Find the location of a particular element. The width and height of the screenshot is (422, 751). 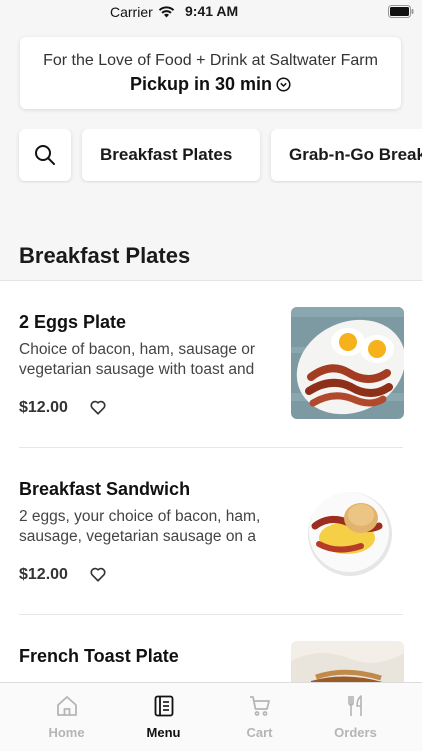

tab-label: Menu is located at coordinates (163, 732).